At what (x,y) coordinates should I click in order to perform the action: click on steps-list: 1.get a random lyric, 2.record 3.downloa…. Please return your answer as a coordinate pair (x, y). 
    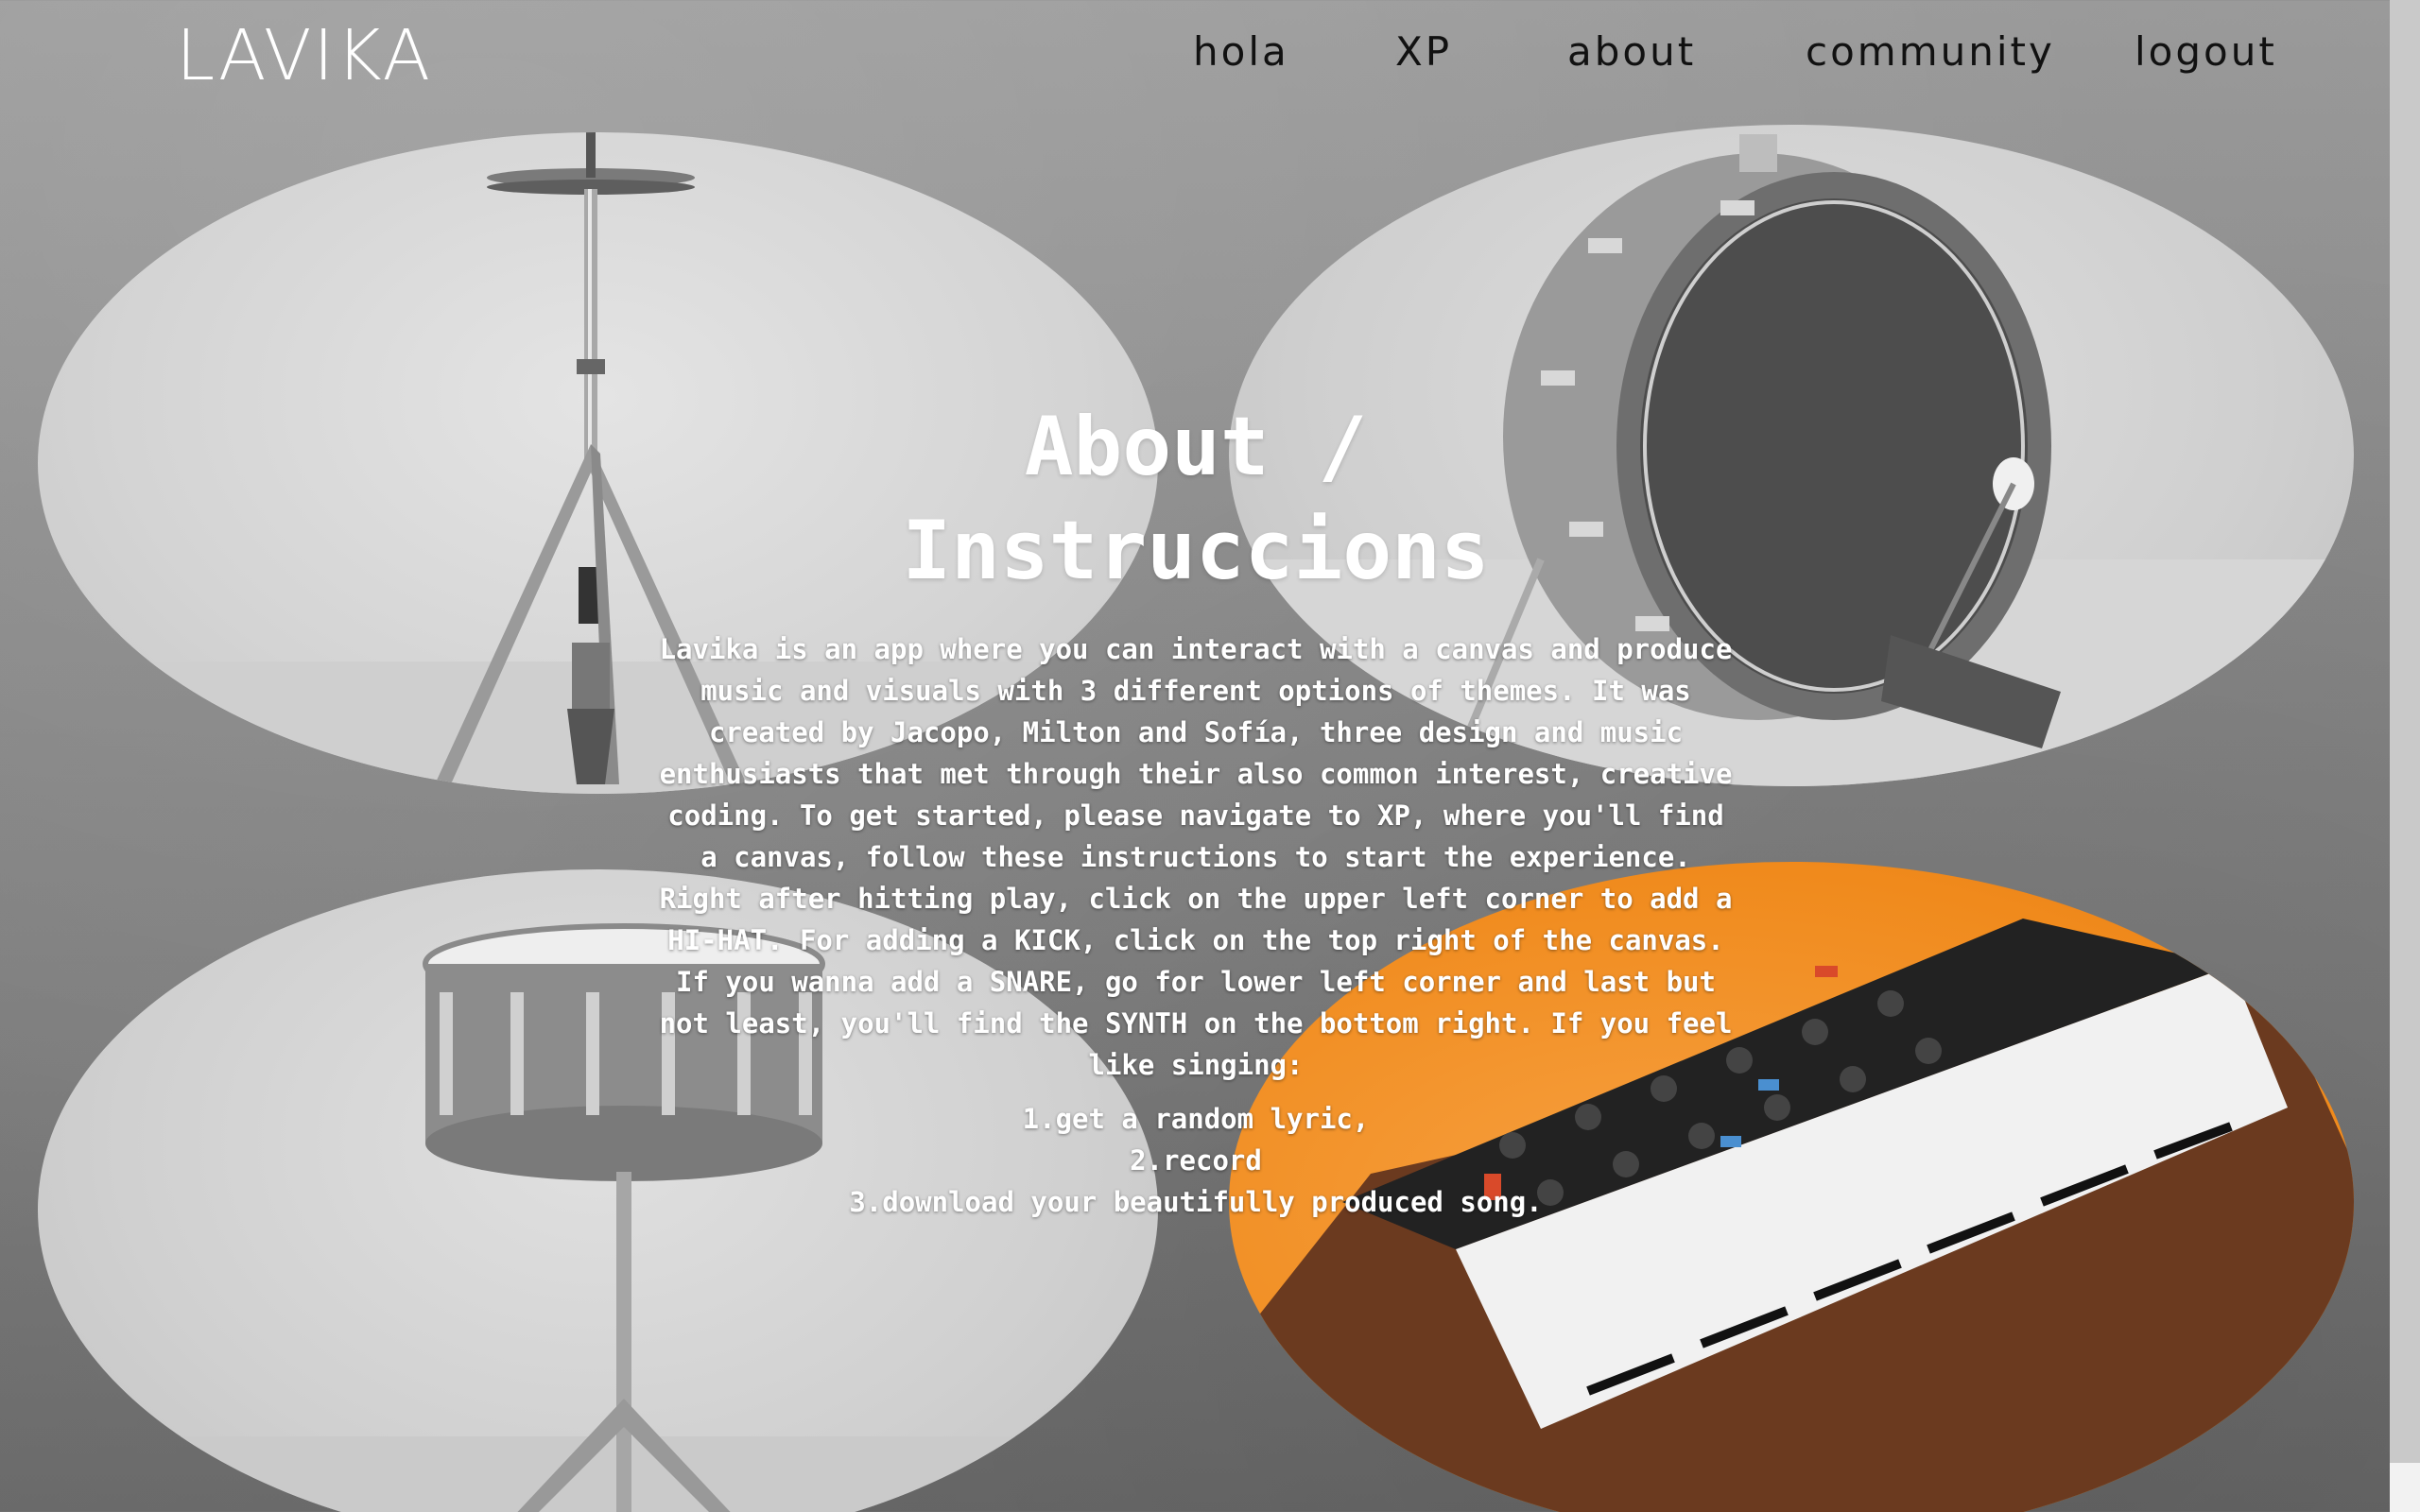
    Looking at the image, I should click on (1196, 1160).